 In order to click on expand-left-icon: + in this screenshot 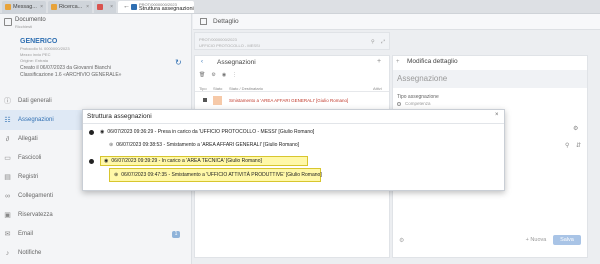, I will do `click(398, 62)`.